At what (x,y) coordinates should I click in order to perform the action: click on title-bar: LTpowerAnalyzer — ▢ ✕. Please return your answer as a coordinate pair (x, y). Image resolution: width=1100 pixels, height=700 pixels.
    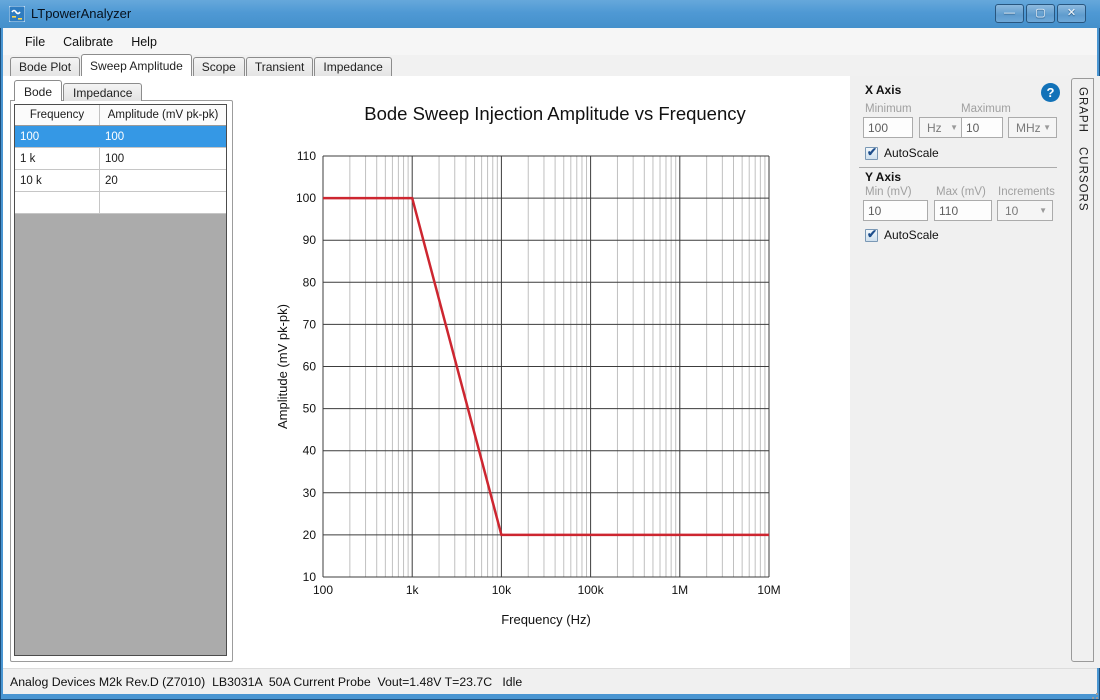
    Looking at the image, I should click on (550, 14).